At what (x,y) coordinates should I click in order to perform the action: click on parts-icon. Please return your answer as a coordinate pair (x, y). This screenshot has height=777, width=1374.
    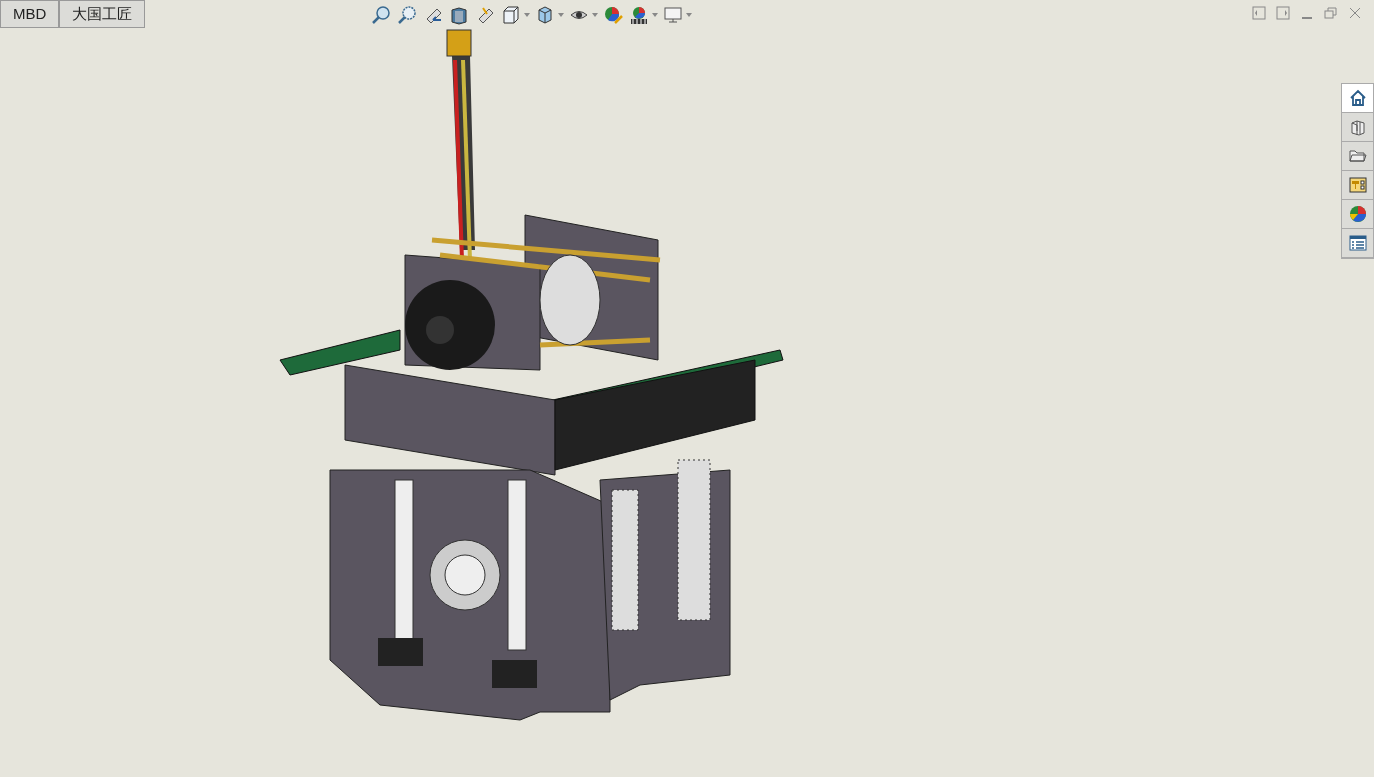
    Looking at the image, I should click on (1357, 127).